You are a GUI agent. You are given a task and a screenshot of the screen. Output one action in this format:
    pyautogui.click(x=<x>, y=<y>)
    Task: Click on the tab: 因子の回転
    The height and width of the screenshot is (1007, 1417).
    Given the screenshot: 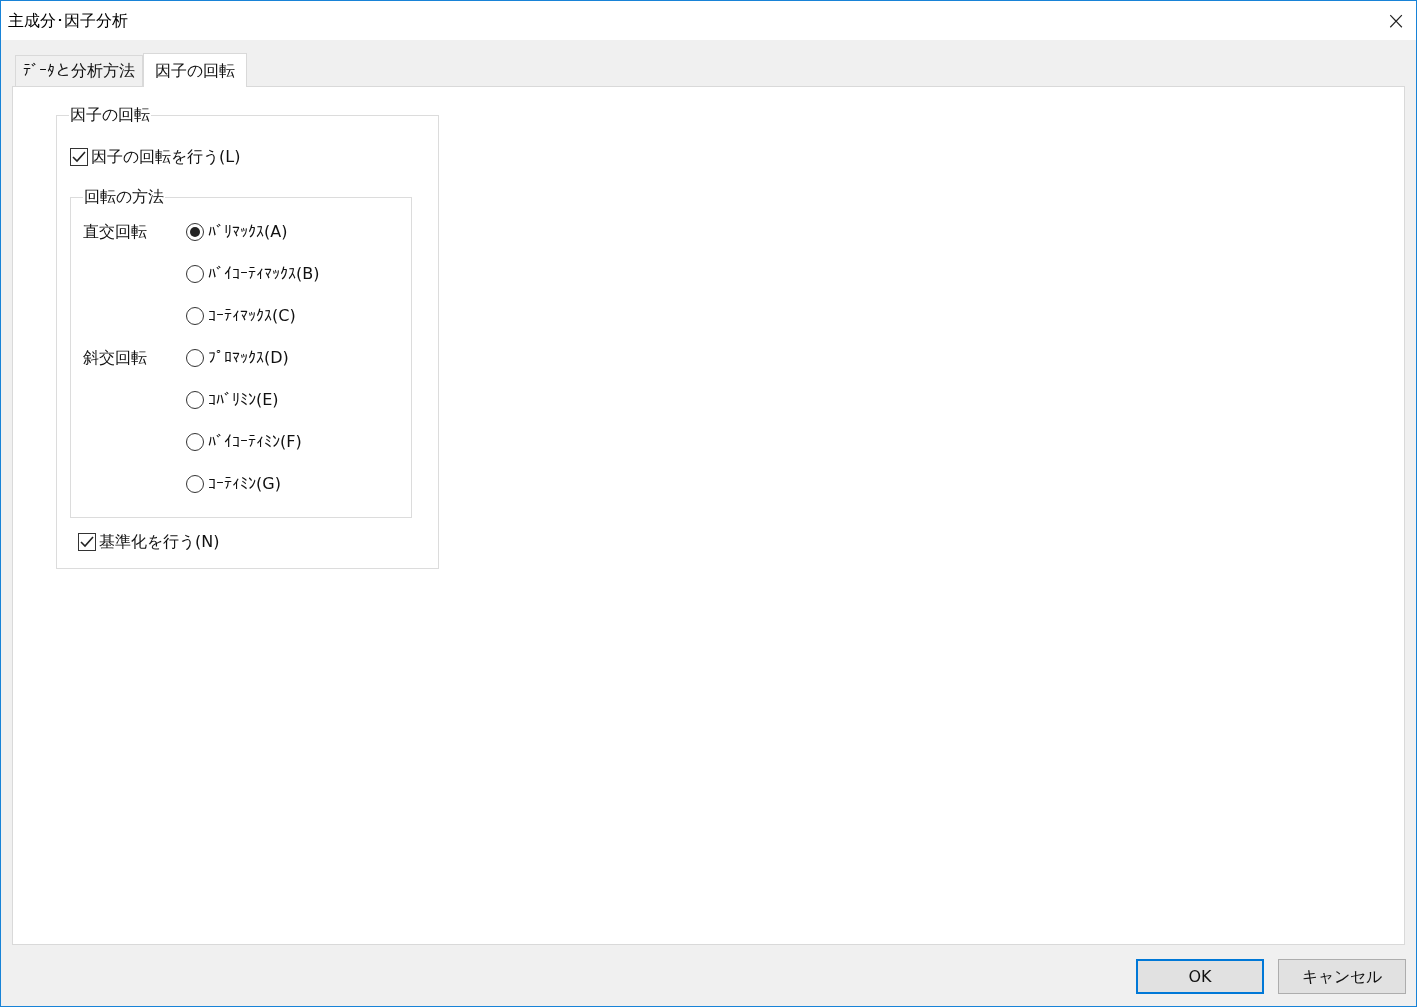 What is the action you would take?
    pyautogui.click(x=195, y=70)
    